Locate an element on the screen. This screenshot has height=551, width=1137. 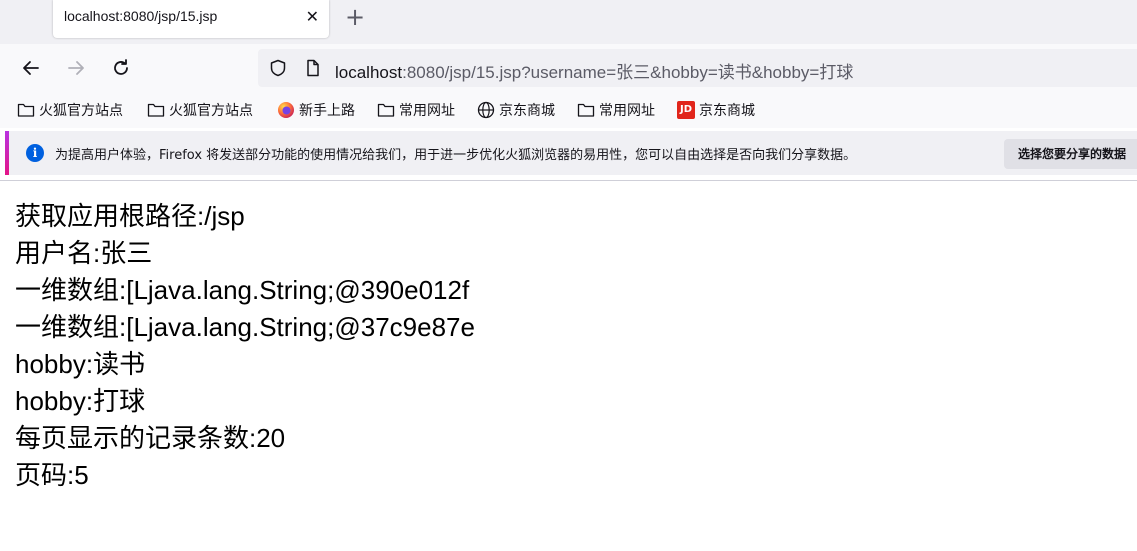
tab-active: localhost:8080/jsp/15.jsp ✕ is located at coordinates (191, 19).